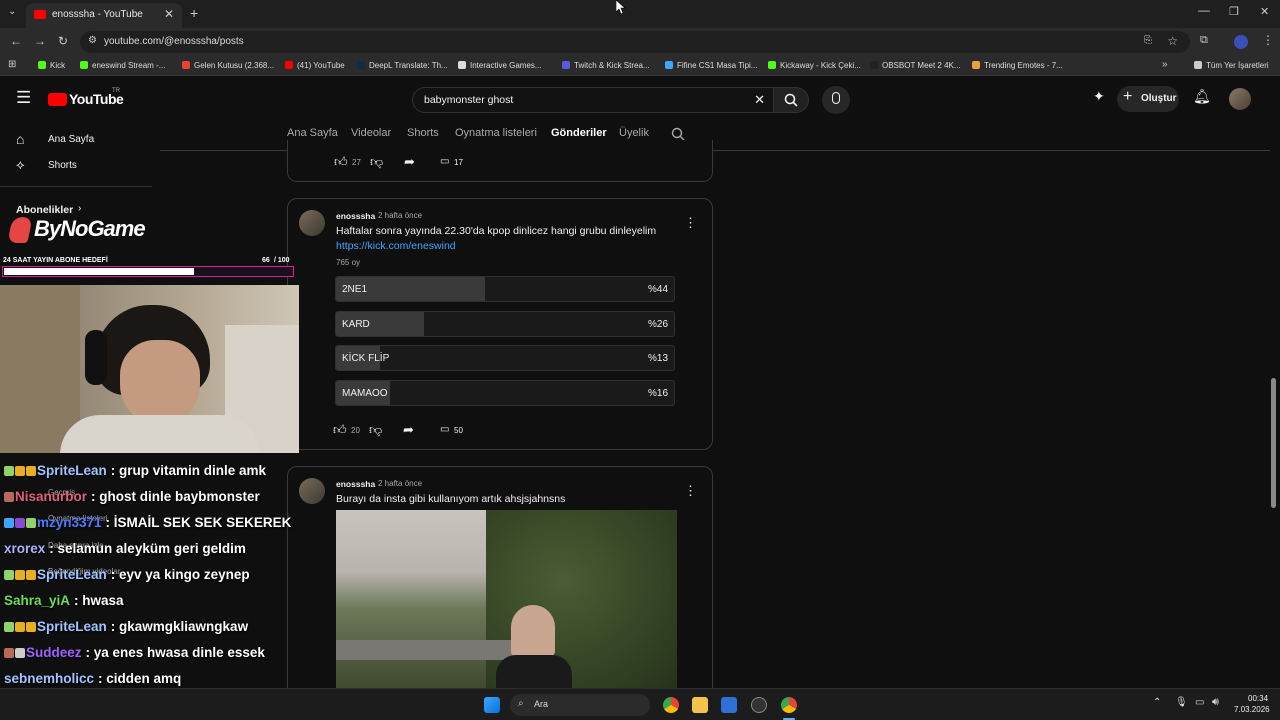  Describe the element at coordinates (759, 100) in the screenshot. I see `clear-search-icon: ✕` at that location.